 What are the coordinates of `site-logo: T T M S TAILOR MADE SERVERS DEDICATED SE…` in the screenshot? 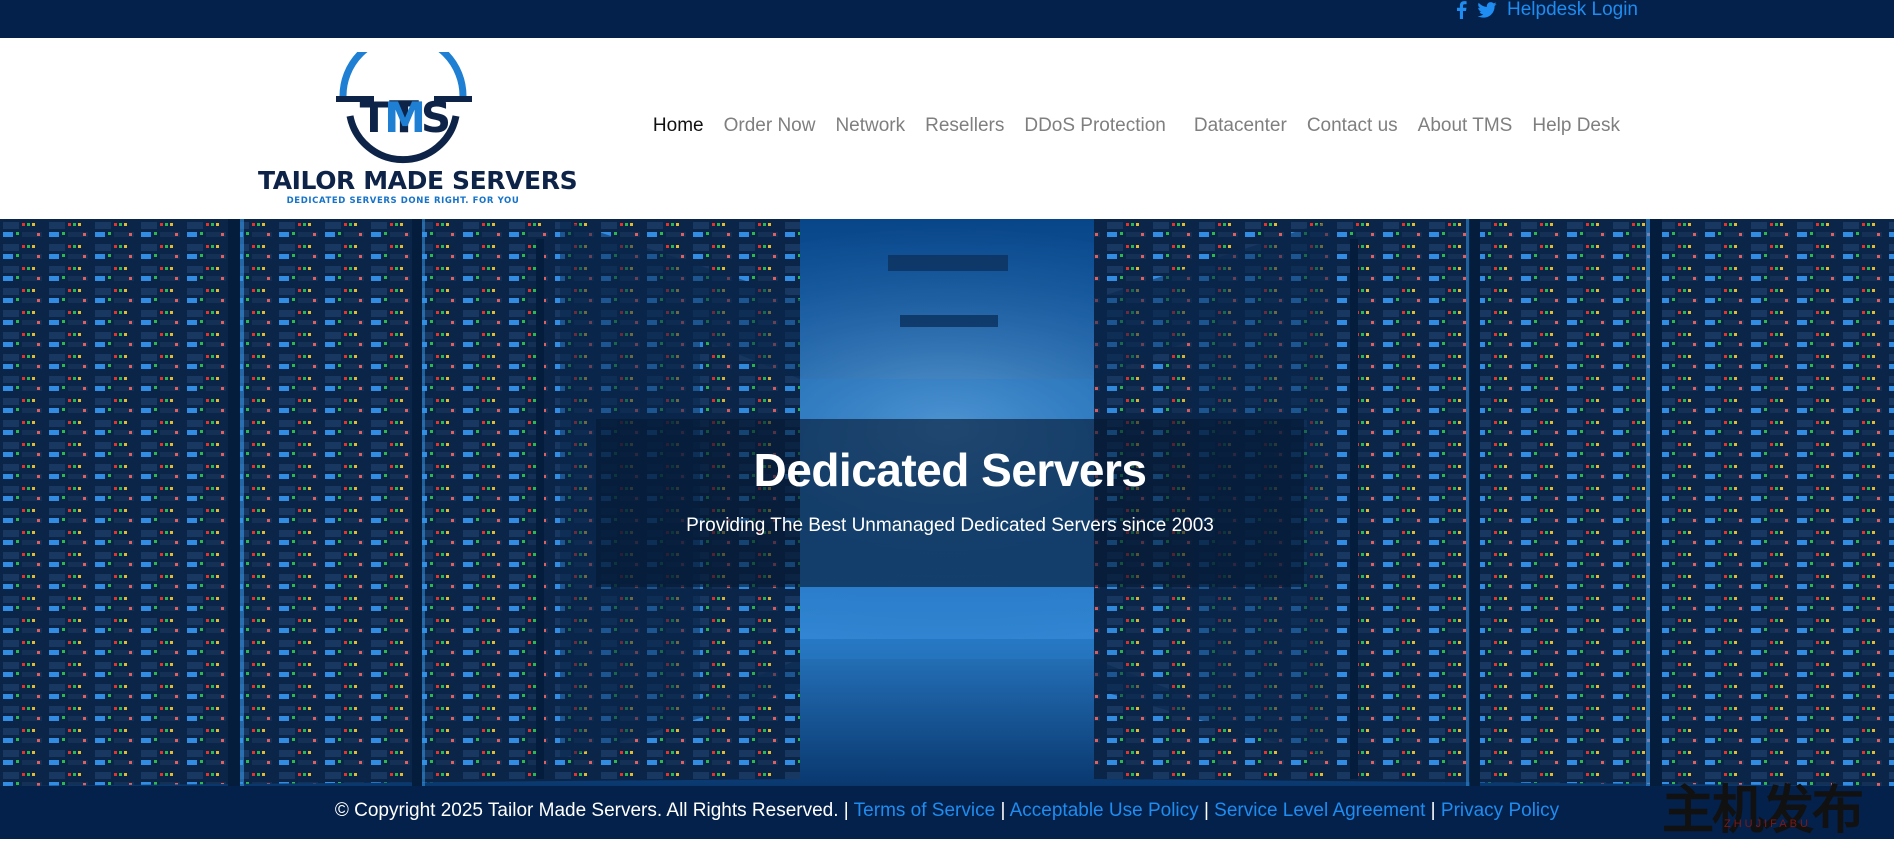 It's located at (418, 129).